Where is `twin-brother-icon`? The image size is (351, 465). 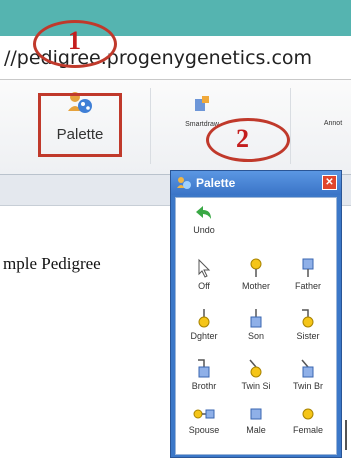 twin-brother-icon is located at coordinates (307, 368).